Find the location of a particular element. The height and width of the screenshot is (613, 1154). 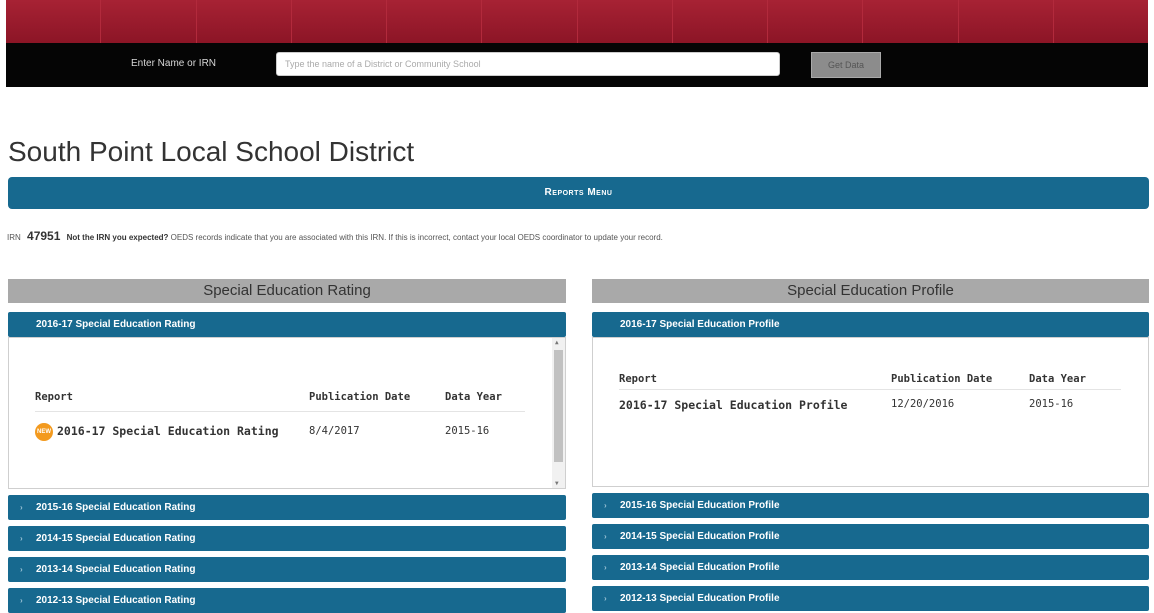

accordion-header-open: 2016-17 Special Education Rating is located at coordinates (287, 324).